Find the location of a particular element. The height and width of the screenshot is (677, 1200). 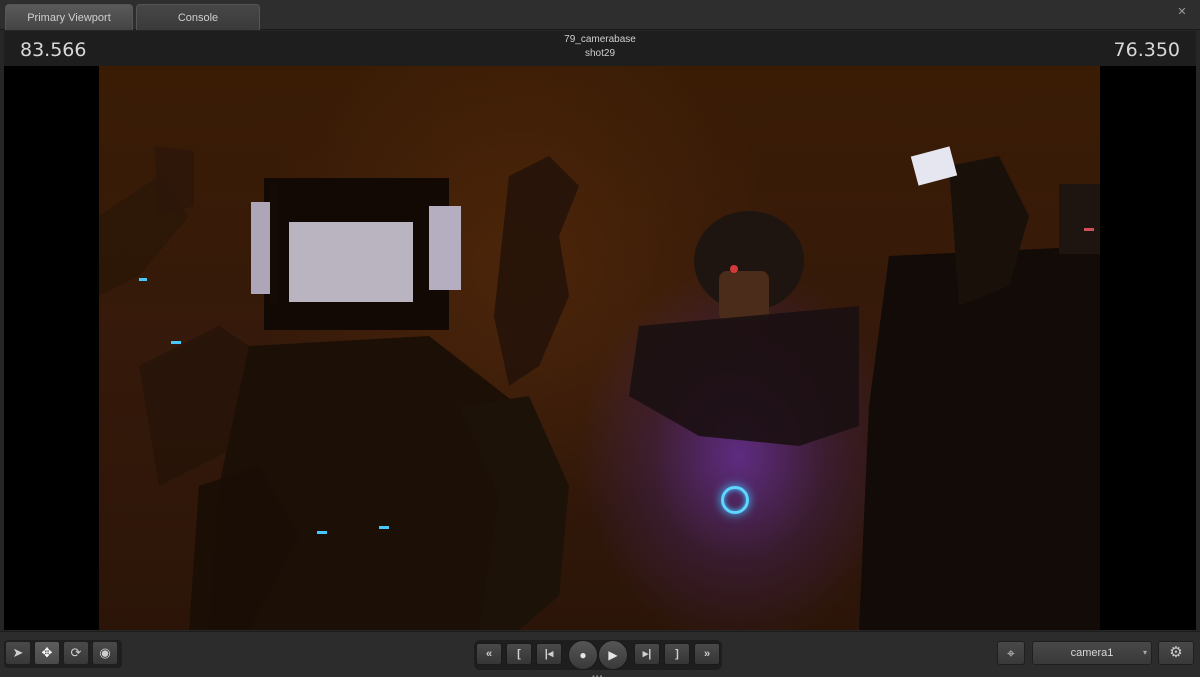

rewind-button: « is located at coordinates (489, 654).